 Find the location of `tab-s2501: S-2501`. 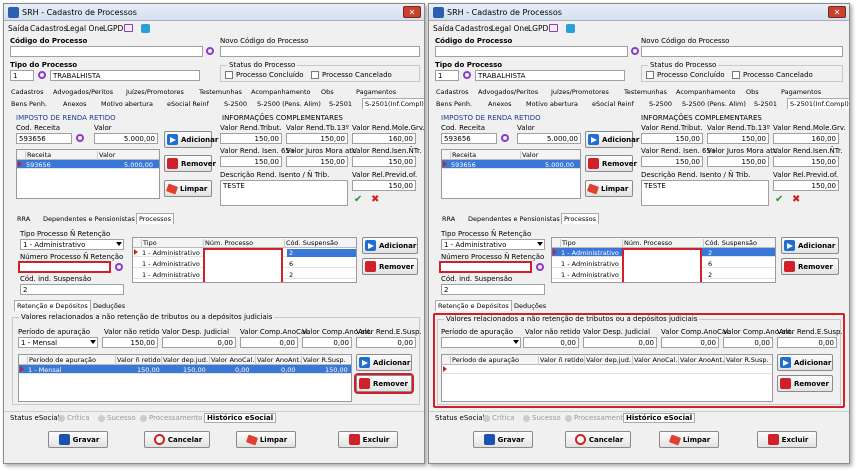

tab-s2501: S-2501 is located at coordinates (765, 103).